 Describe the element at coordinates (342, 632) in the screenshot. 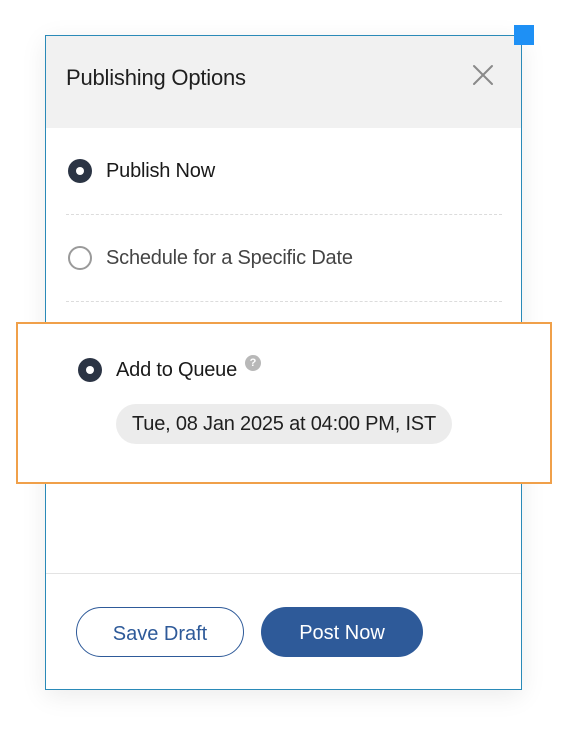

I see `post-now-button: Post Now` at that location.